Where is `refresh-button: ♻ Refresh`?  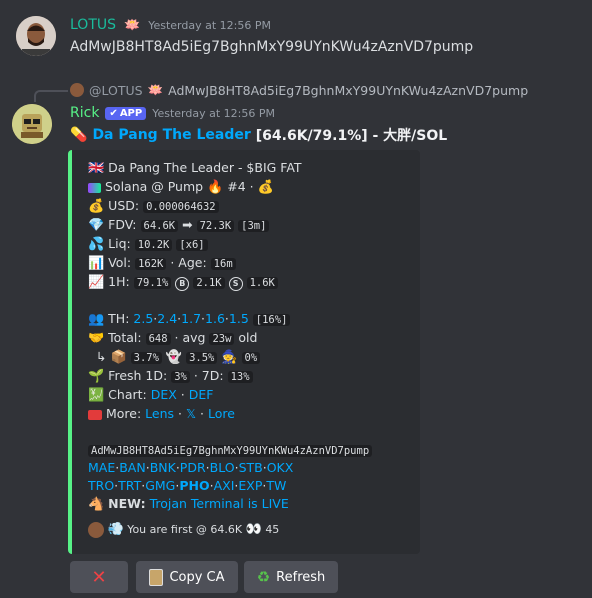 refresh-button: ♻ Refresh is located at coordinates (291, 577).